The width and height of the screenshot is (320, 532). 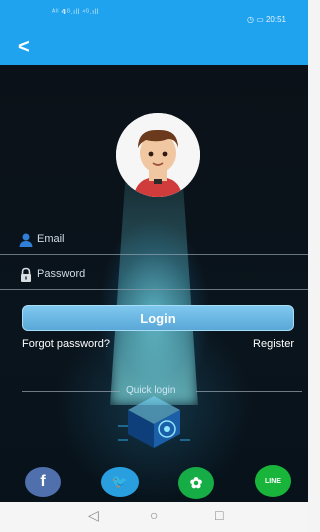 I want to click on divider-line-right, so click(x=249, y=391).